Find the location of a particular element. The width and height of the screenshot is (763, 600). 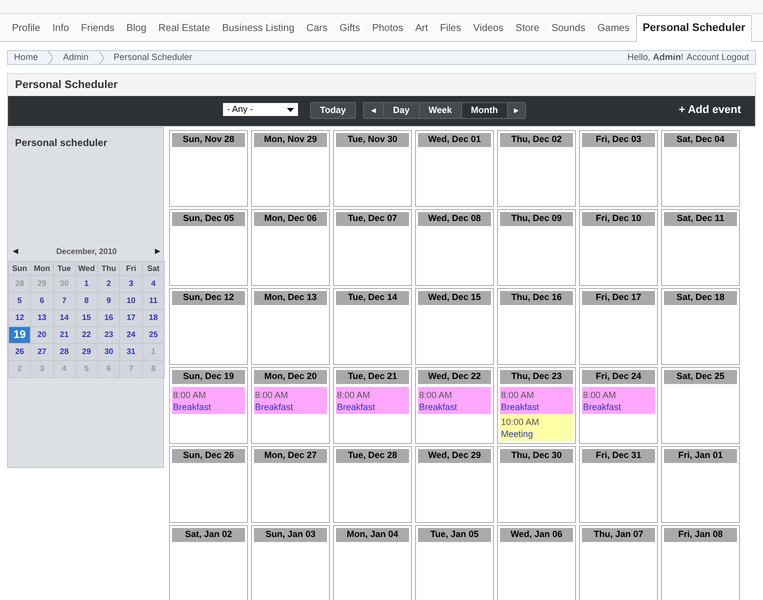

day-header: Thu, Dec 16 is located at coordinates (536, 298).